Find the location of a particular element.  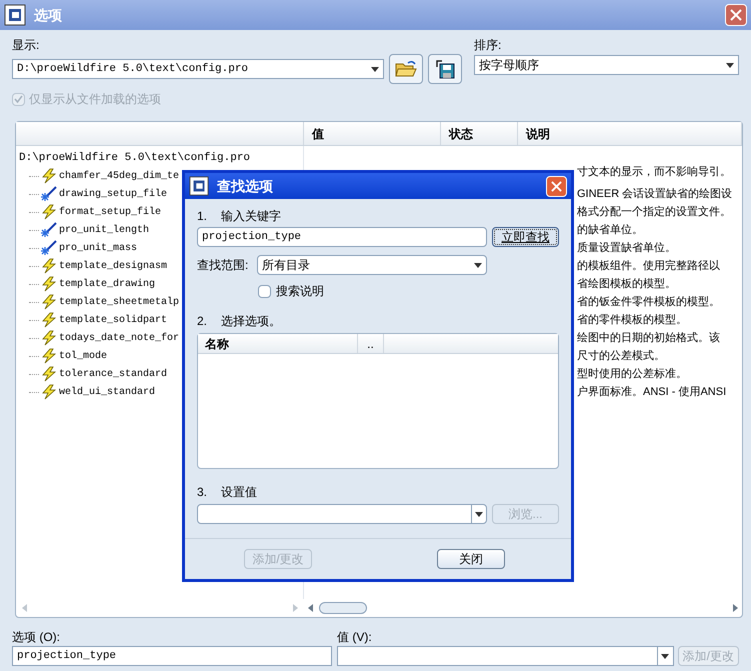

folder-icon is located at coordinates (406, 69).